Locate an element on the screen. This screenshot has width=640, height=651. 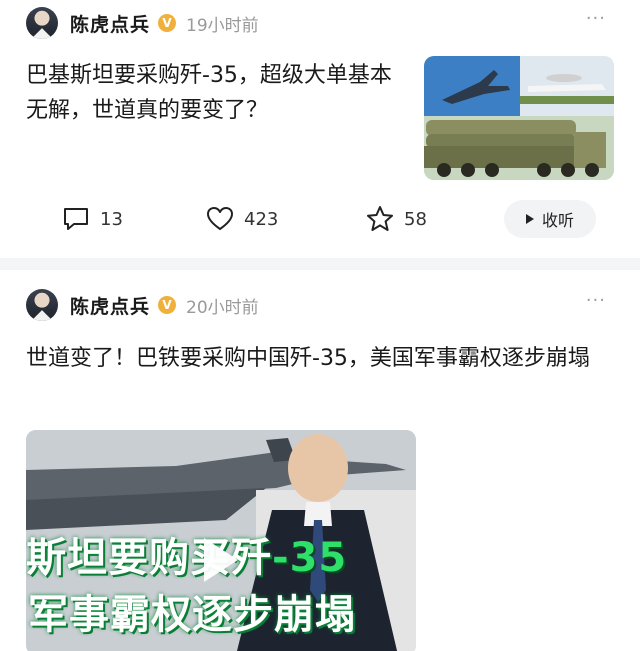
heart-icon is located at coordinates (220, 218).